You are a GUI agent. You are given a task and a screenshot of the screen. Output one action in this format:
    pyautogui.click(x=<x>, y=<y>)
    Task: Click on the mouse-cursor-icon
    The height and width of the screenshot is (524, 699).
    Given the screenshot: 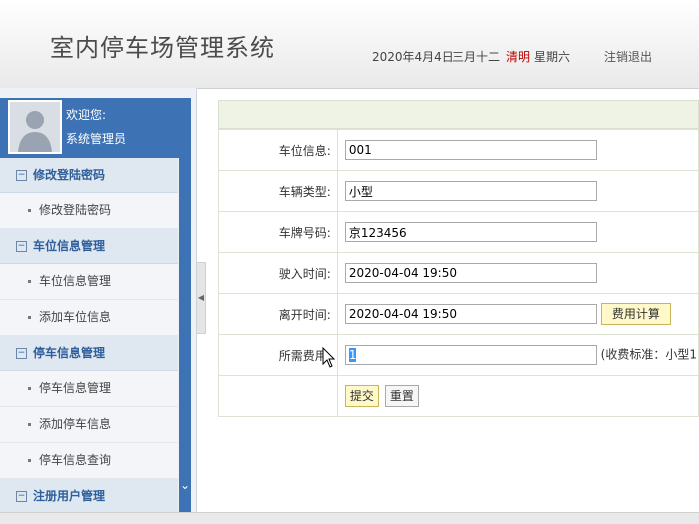 What is the action you would take?
    pyautogui.click(x=329, y=357)
    